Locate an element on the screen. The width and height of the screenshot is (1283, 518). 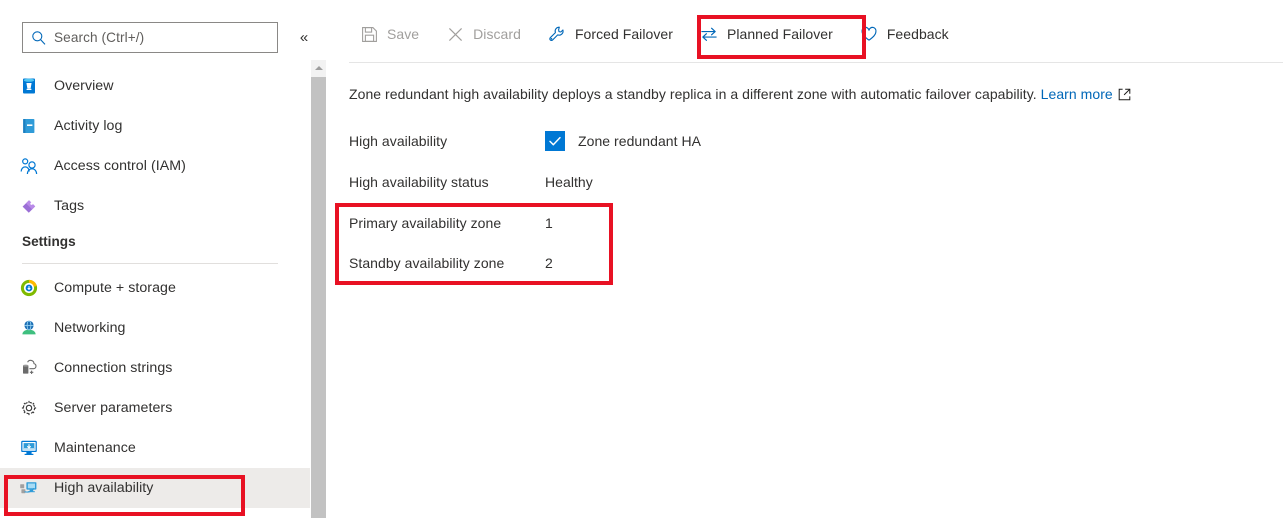
search-row: Search (Ctrl+/) « is located at coordinates (155, 38).